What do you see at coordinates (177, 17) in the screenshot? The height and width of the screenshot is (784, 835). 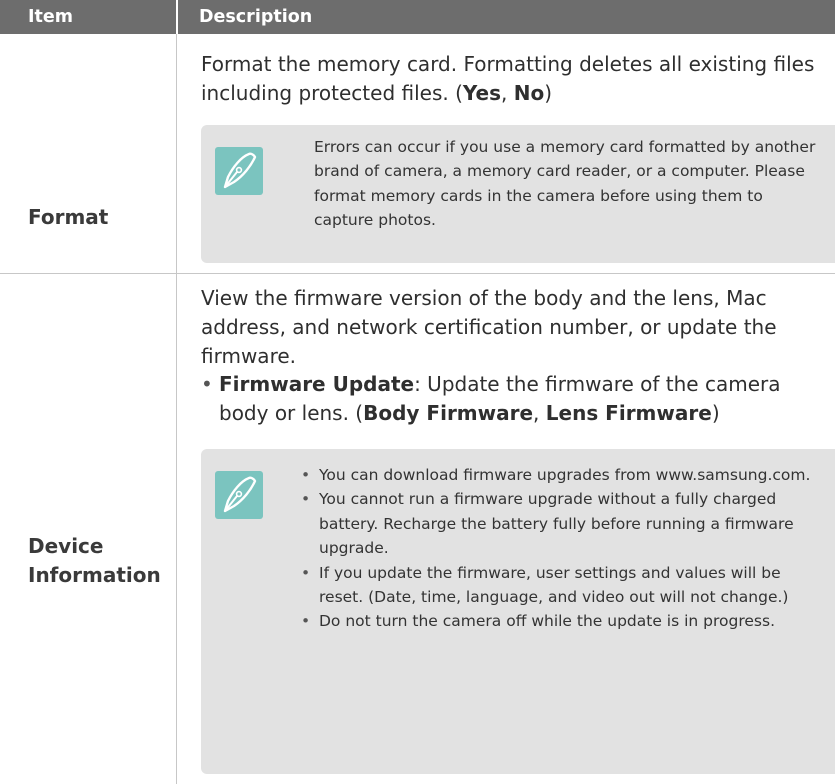 I see `header-divider` at bounding box center [177, 17].